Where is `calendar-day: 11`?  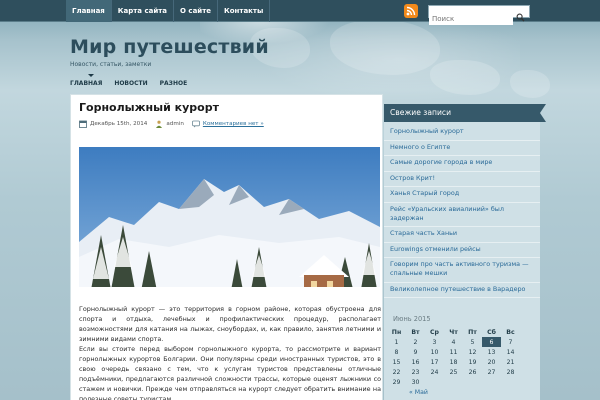 calendar-day: 11 is located at coordinates (453, 352).